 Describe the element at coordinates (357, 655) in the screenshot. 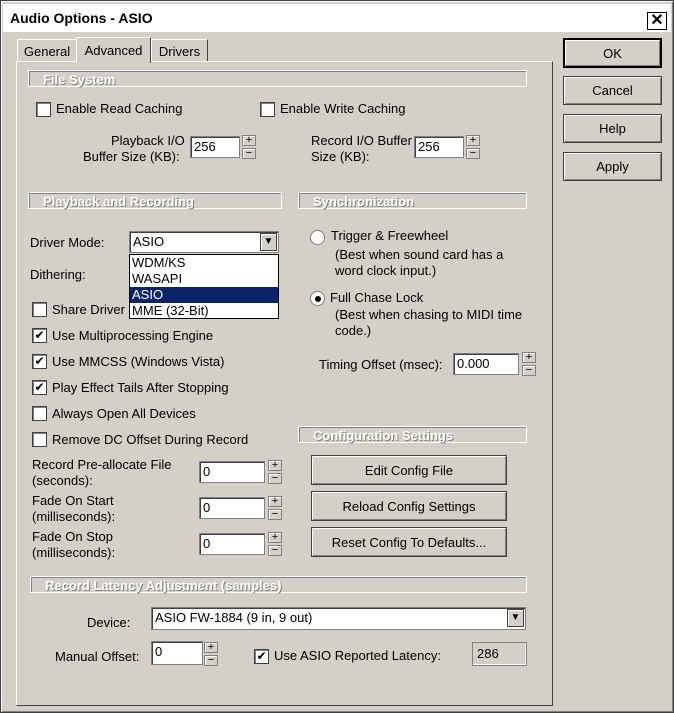

I see `use-asio-latency-label: Use ASIO Reported Latency:` at that location.